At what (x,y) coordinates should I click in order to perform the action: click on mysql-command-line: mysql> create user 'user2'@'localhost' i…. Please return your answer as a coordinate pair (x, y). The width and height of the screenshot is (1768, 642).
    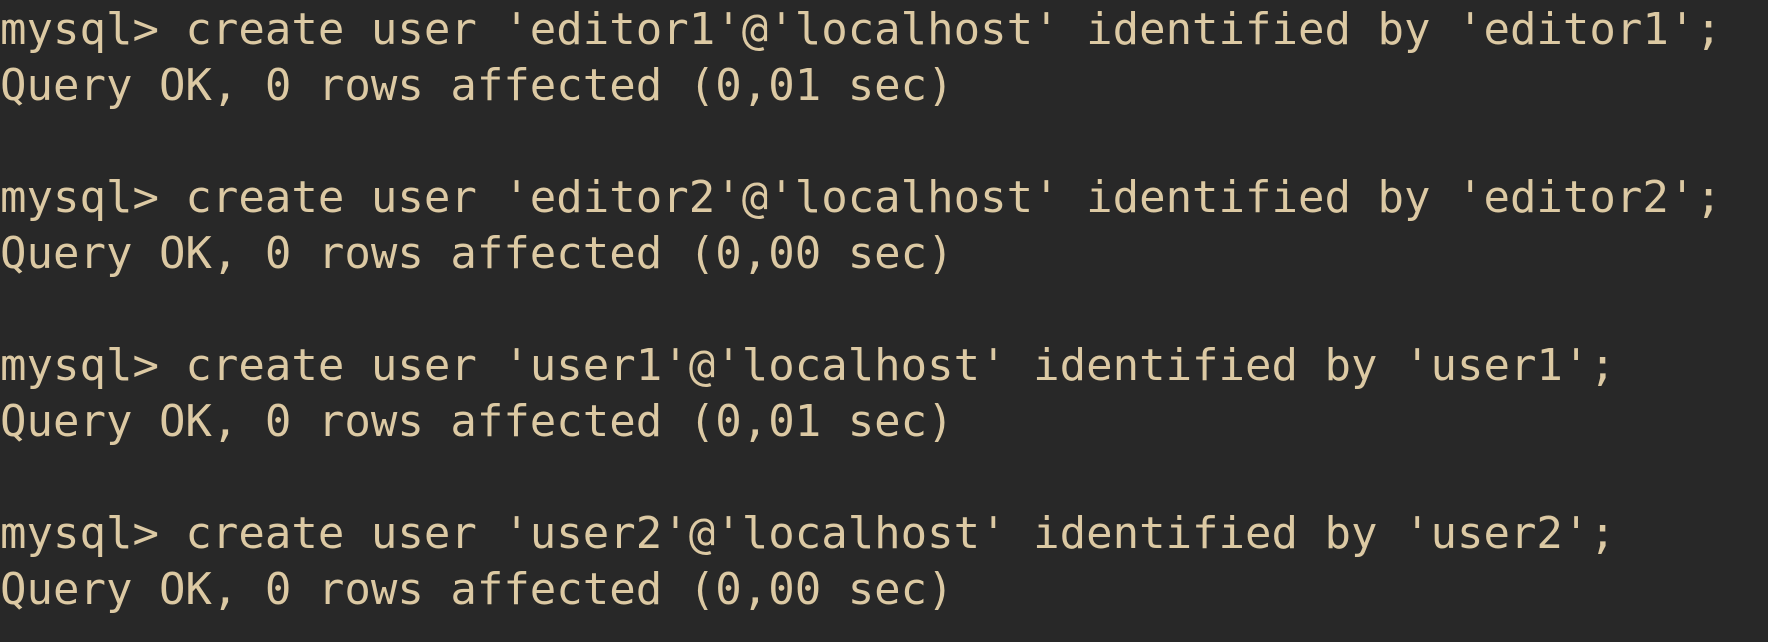
    Looking at the image, I should click on (808, 533).